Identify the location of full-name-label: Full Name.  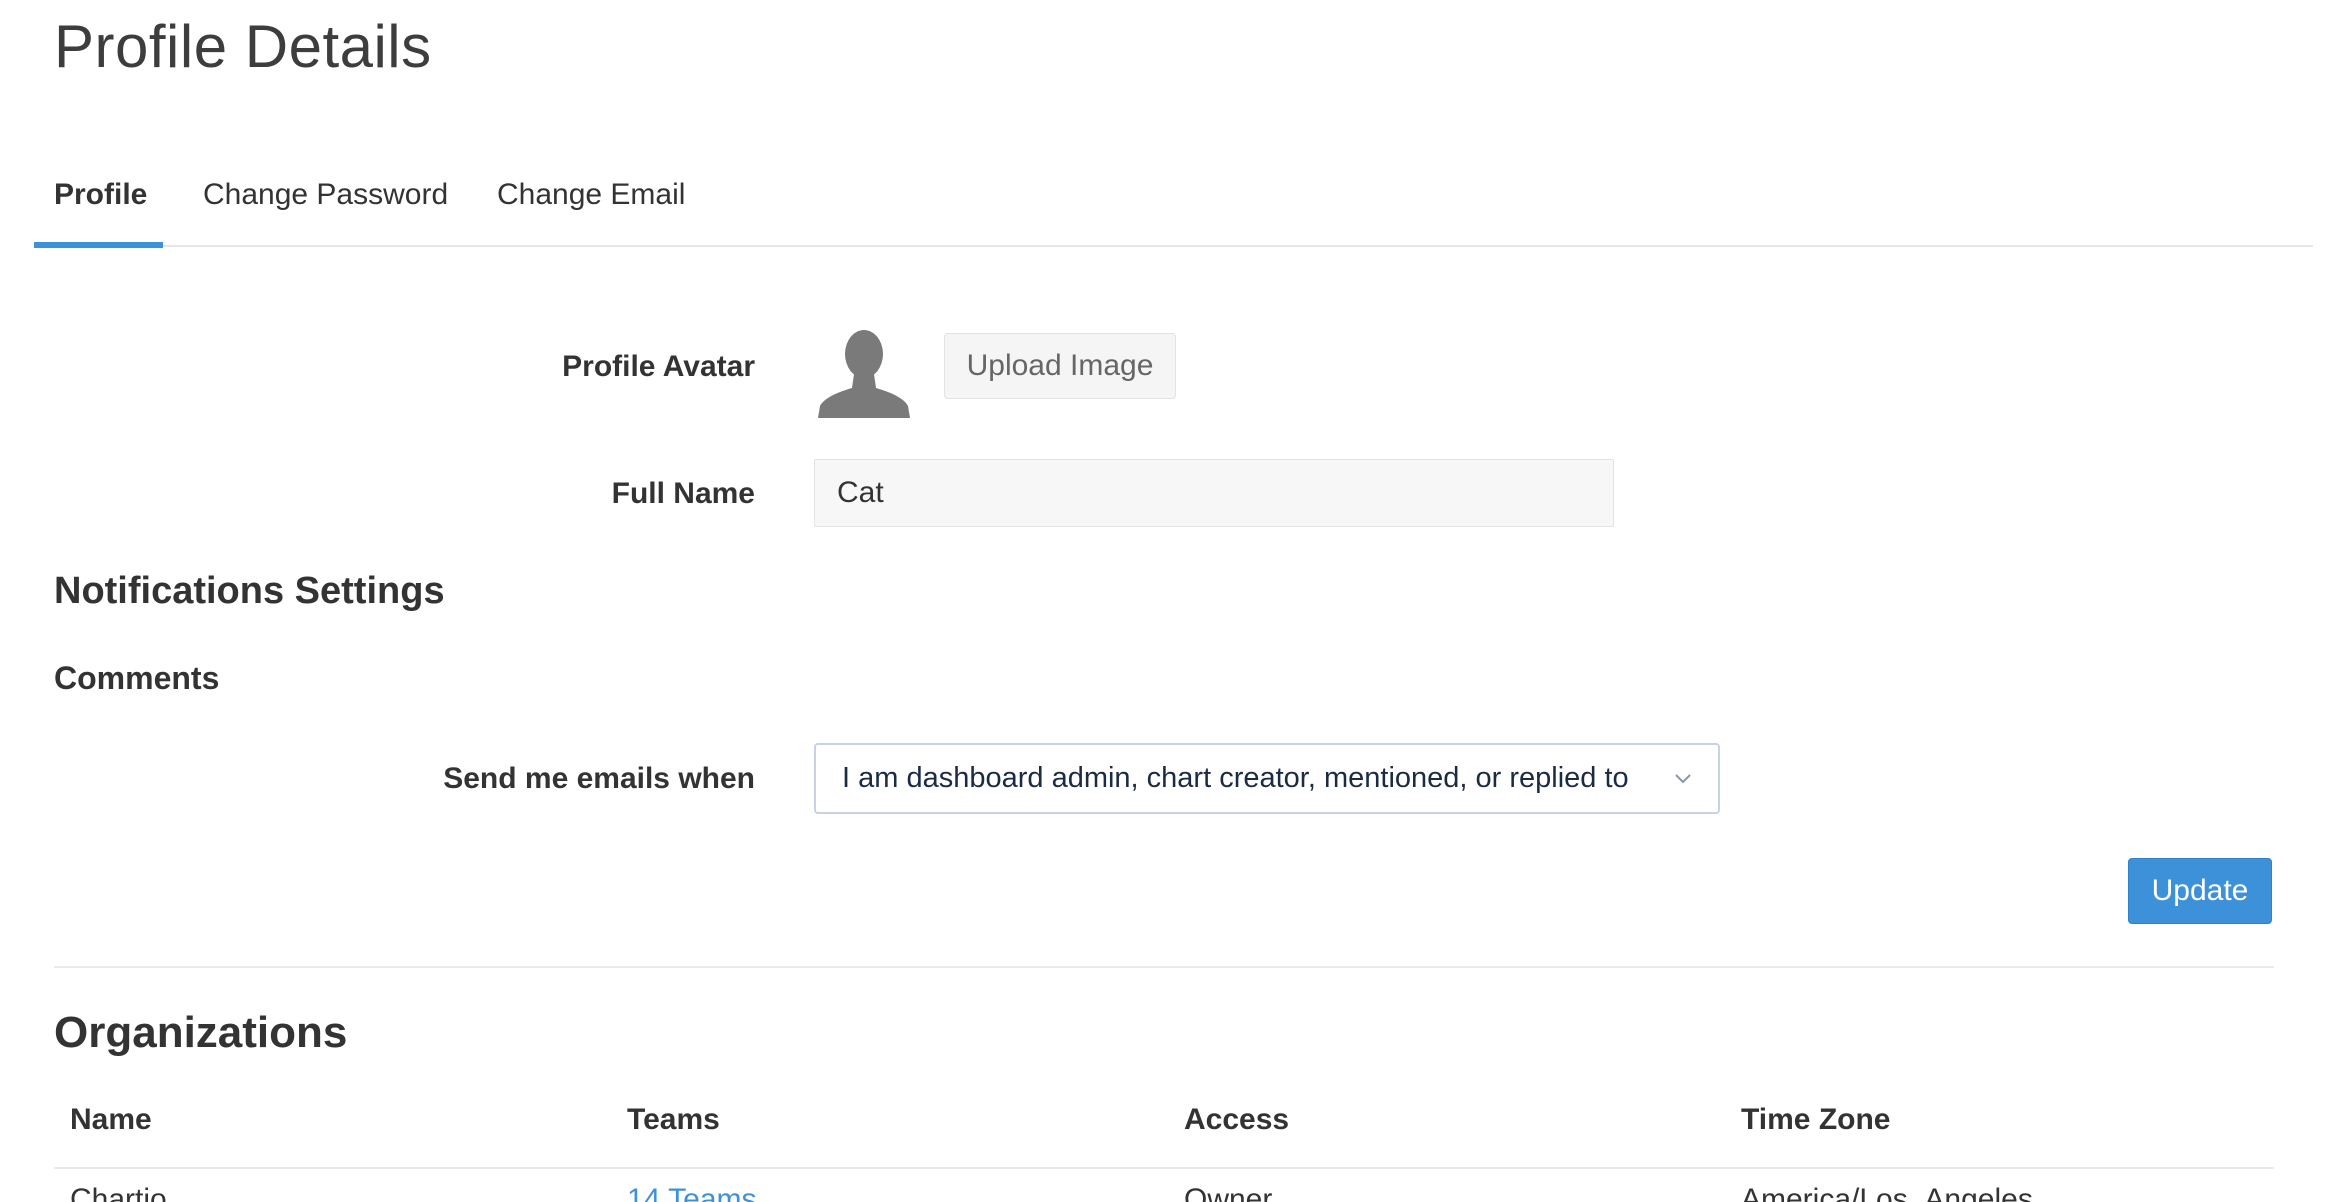
(683, 493).